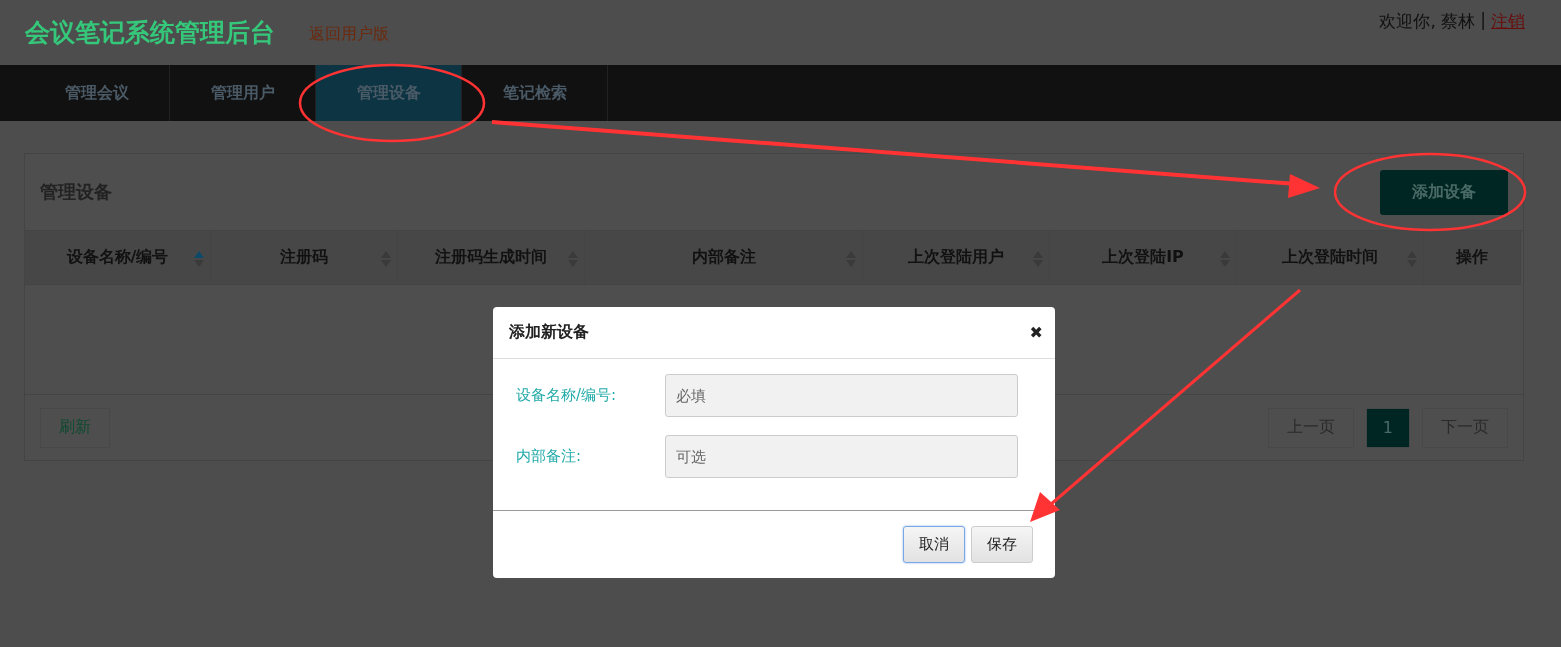 The height and width of the screenshot is (647, 1561). Describe the element at coordinates (75, 427) in the screenshot. I see `refresh-button: 刷新` at that location.